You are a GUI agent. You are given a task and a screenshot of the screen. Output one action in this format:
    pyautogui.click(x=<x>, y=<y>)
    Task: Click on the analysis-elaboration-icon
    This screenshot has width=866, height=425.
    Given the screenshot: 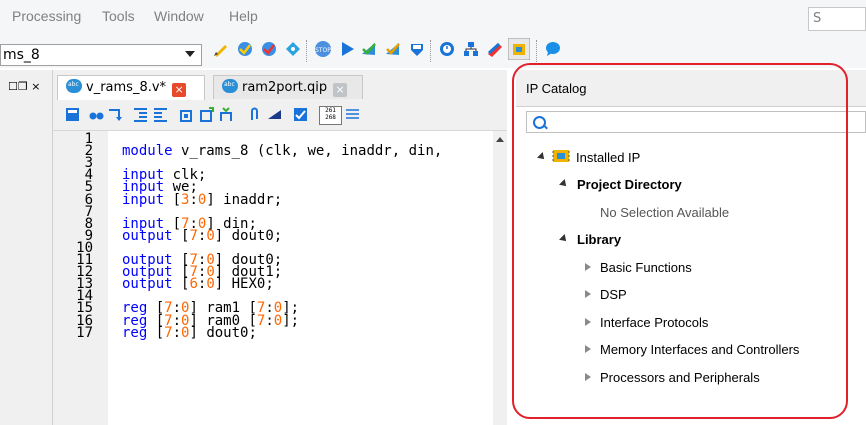 What is the action you would take?
    pyautogui.click(x=269, y=49)
    